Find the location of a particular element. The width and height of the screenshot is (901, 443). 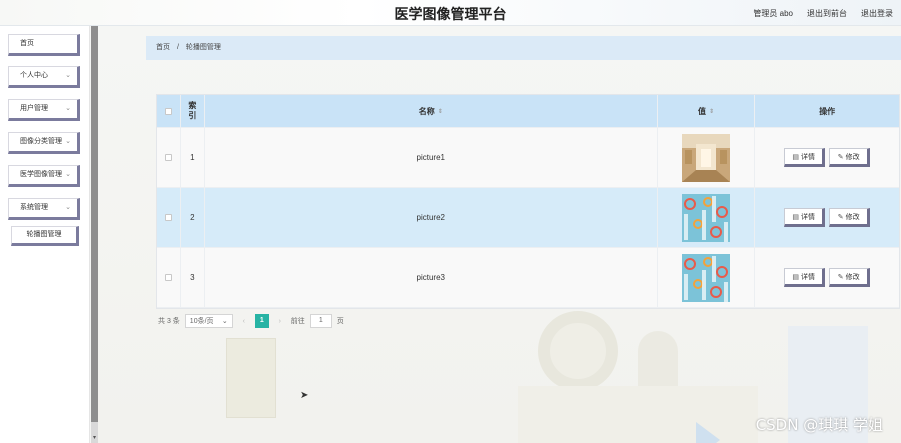

goto-label: 前往 is located at coordinates (297, 321).